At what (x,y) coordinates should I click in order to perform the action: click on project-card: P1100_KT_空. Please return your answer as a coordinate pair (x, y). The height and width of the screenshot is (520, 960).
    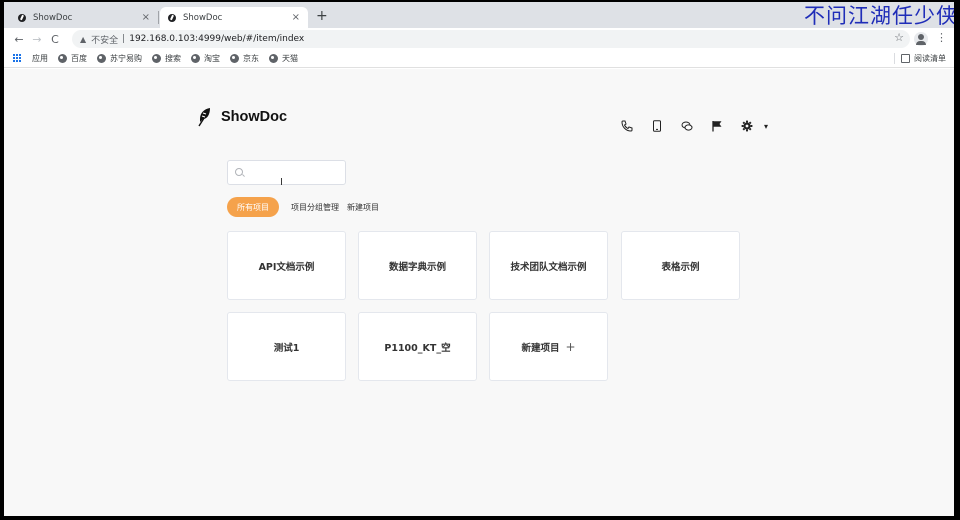
    Looking at the image, I should click on (417, 346).